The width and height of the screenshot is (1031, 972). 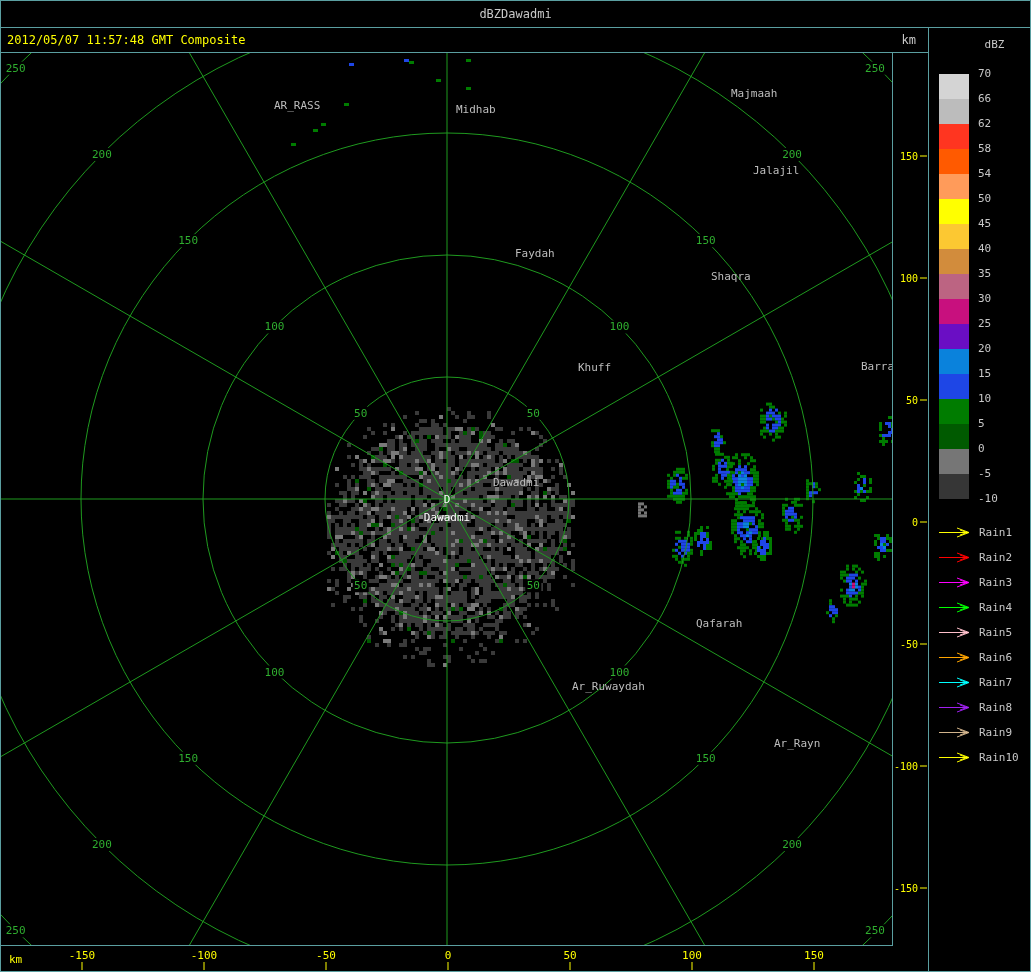 I want to click on city-label: Faydah, so click(x=535, y=253).